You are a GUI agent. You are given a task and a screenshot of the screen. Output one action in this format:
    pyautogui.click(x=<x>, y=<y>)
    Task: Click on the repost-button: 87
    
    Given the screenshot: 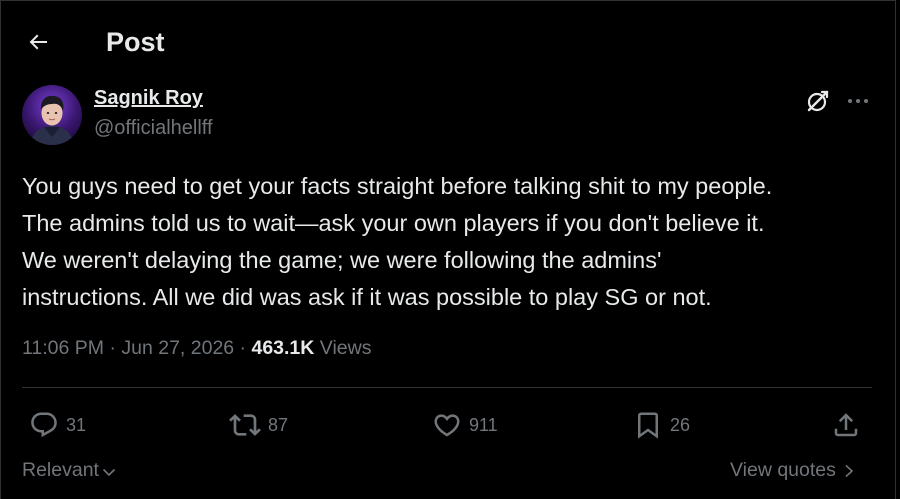 What is the action you would take?
    pyautogui.click(x=258, y=425)
    